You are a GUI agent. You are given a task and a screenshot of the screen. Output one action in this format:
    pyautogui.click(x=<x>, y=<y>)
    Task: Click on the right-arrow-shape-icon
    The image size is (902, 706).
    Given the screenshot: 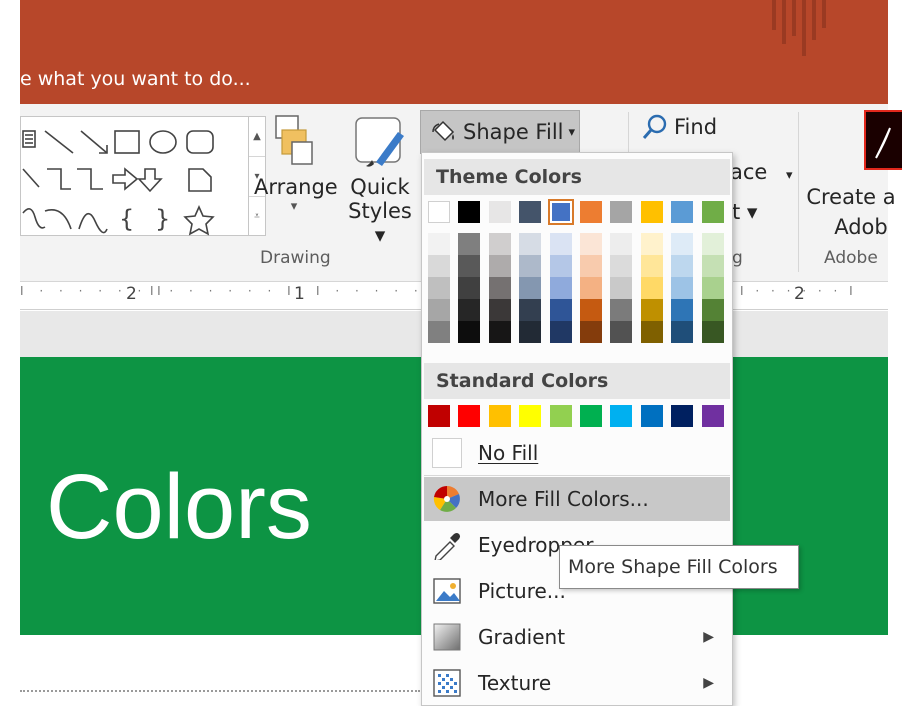 What is the action you would take?
    pyautogui.click(x=125, y=179)
    